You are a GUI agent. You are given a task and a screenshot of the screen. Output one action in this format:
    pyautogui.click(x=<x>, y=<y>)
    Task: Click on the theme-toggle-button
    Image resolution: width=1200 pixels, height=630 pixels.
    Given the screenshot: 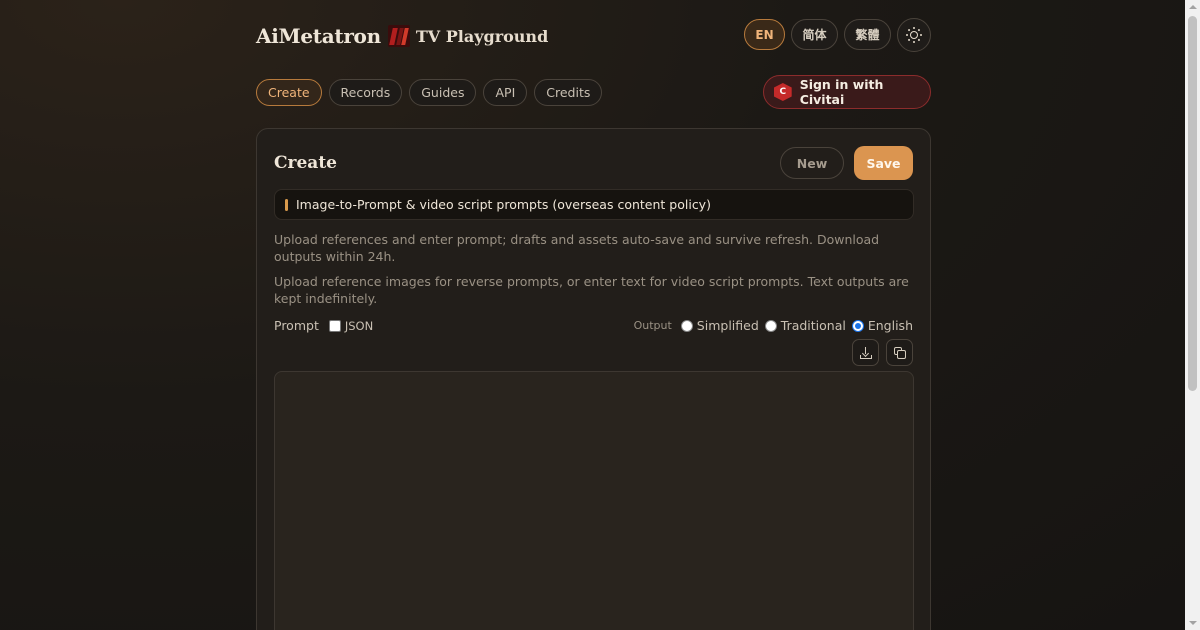 What is the action you would take?
    pyautogui.click(x=914, y=35)
    